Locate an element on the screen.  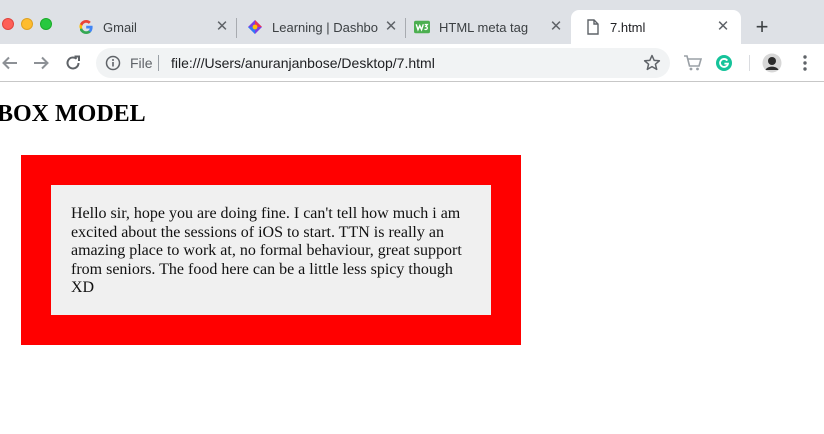
window-minimize-button is located at coordinates (27, 24).